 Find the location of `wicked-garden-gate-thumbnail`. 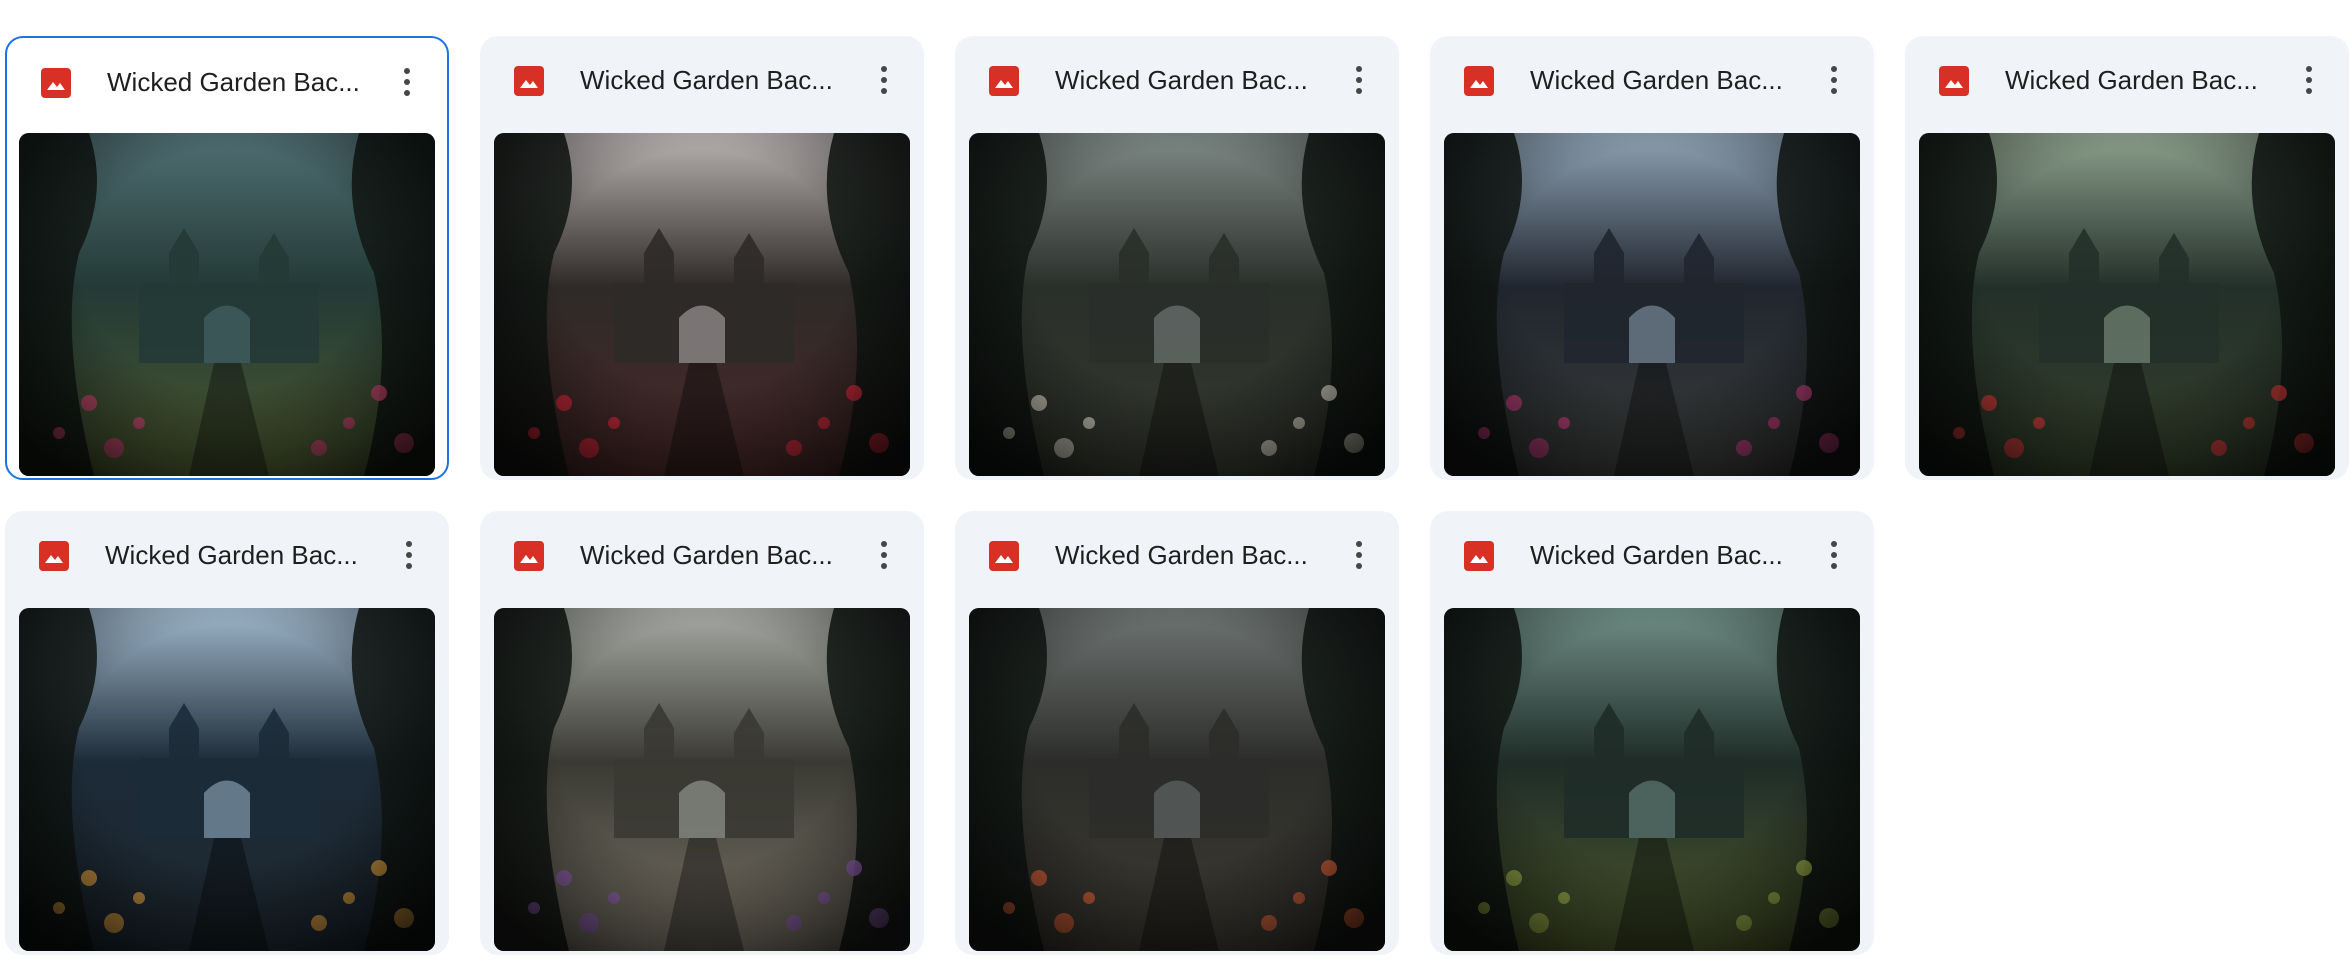

wicked-garden-gate-thumbnail is located at coordinates (227, 304).